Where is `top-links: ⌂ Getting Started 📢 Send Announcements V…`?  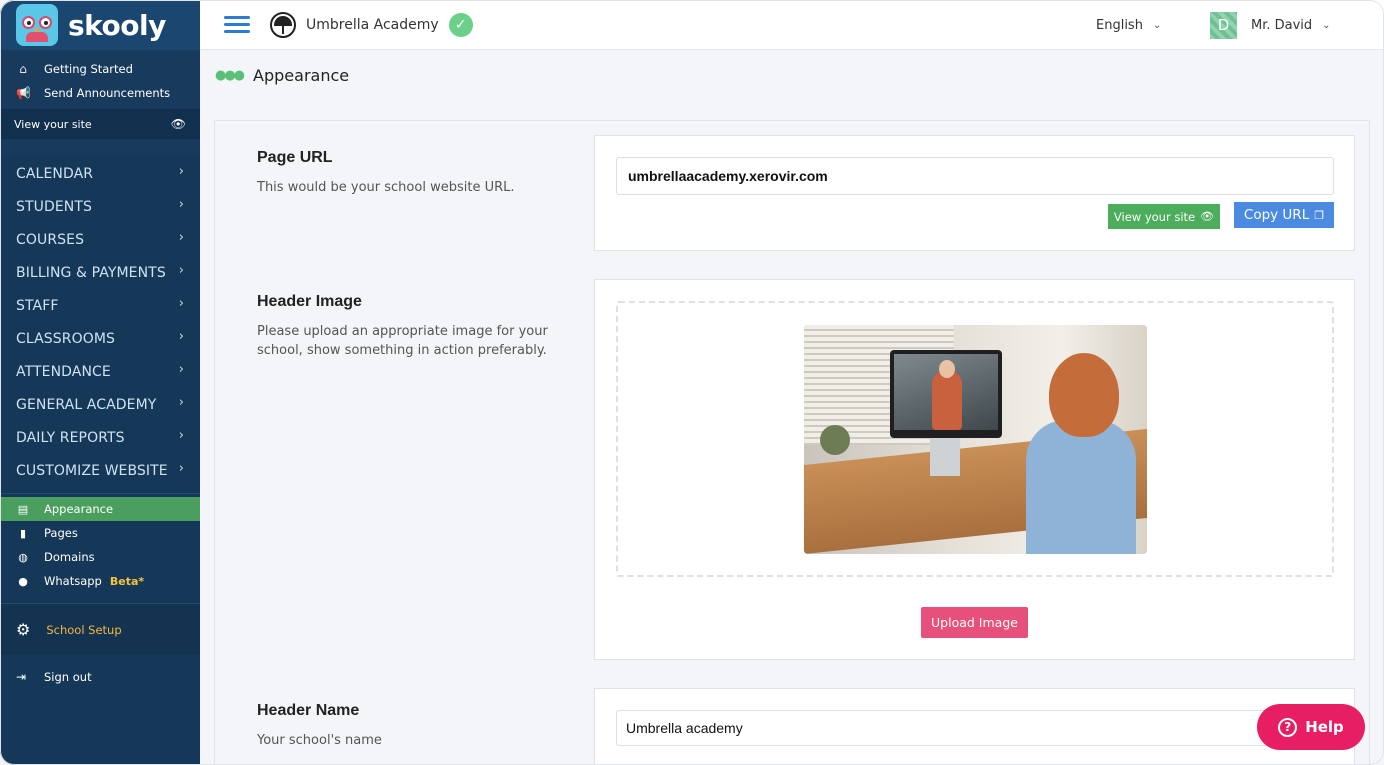 top-links: ⌂ Getting Started 📢 Send Announcements V… is located at coordinates (100, 103).